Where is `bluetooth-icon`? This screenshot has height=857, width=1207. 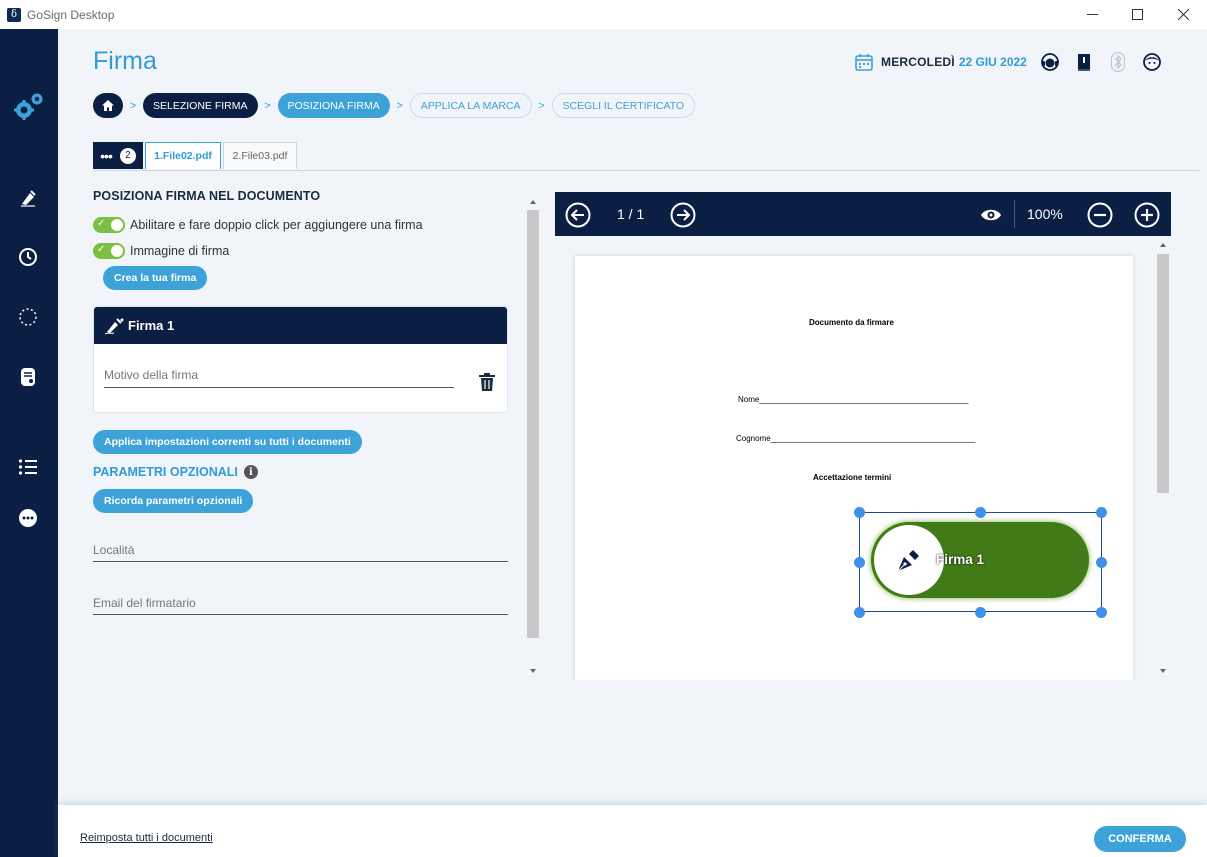
bluetooth-icon is located at coordinates (1118, 62).